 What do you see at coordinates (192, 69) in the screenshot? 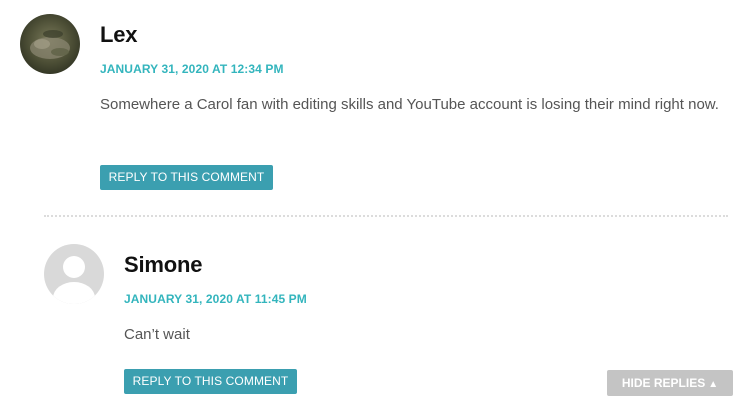
I see `comment-date: JANUARY 31, 2020 AT 12:34 PM` at bounding box center [192, 69].